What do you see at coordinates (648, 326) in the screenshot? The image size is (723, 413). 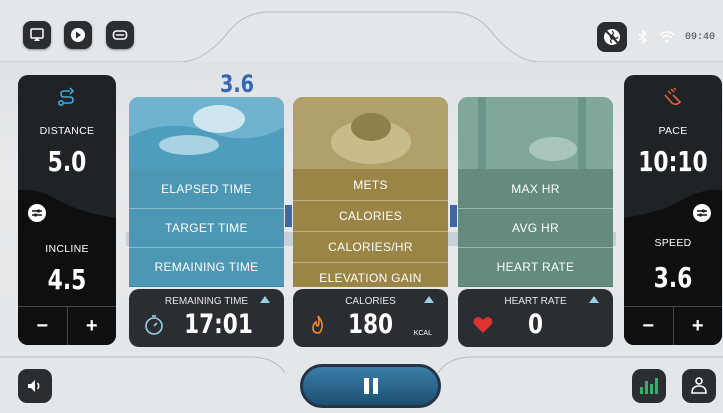 I see `speed-decrease-button: −` at bounding box center [648, 326].